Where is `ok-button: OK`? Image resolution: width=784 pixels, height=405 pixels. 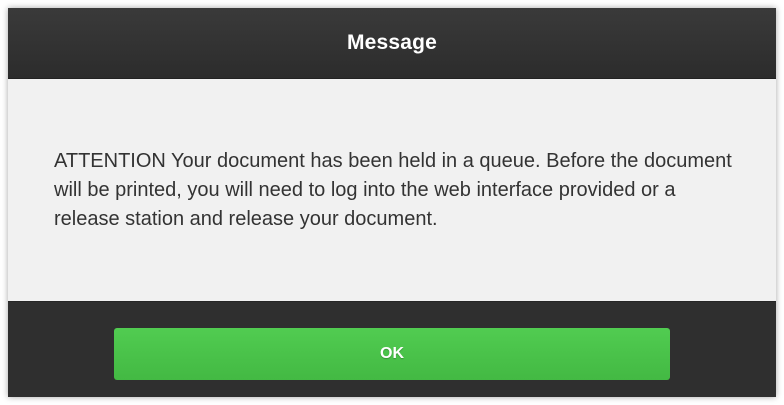 ok-button: OK is located at coordinates (392, 353).